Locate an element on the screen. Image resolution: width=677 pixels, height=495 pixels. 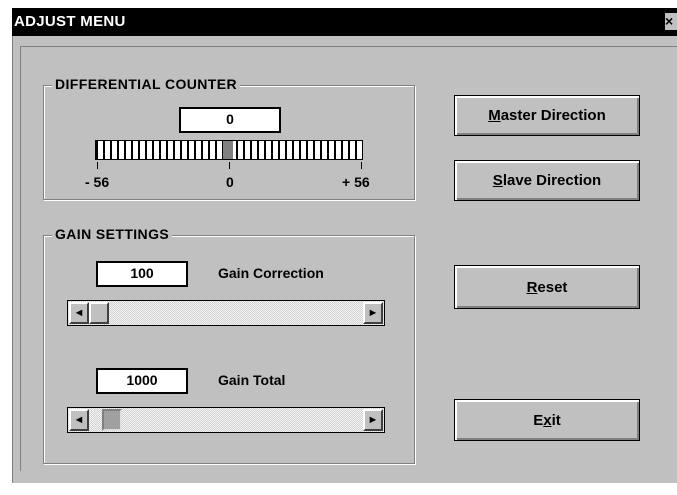
gain-settings-label: GAIN SETTINGS is located at coordinates (112, 234).